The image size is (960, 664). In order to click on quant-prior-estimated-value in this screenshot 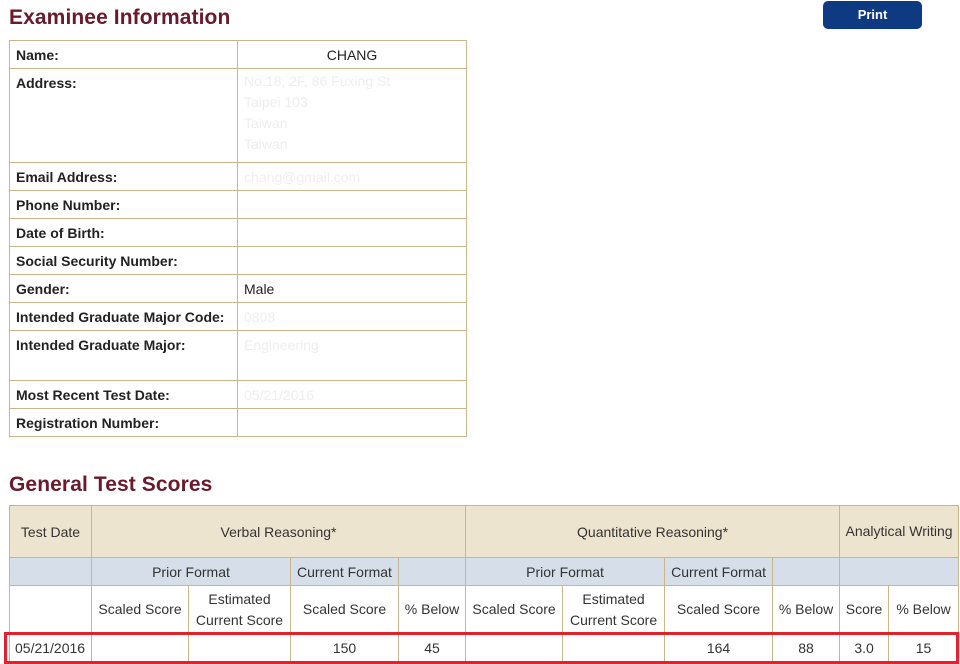, I will do `click(614, 647)`.